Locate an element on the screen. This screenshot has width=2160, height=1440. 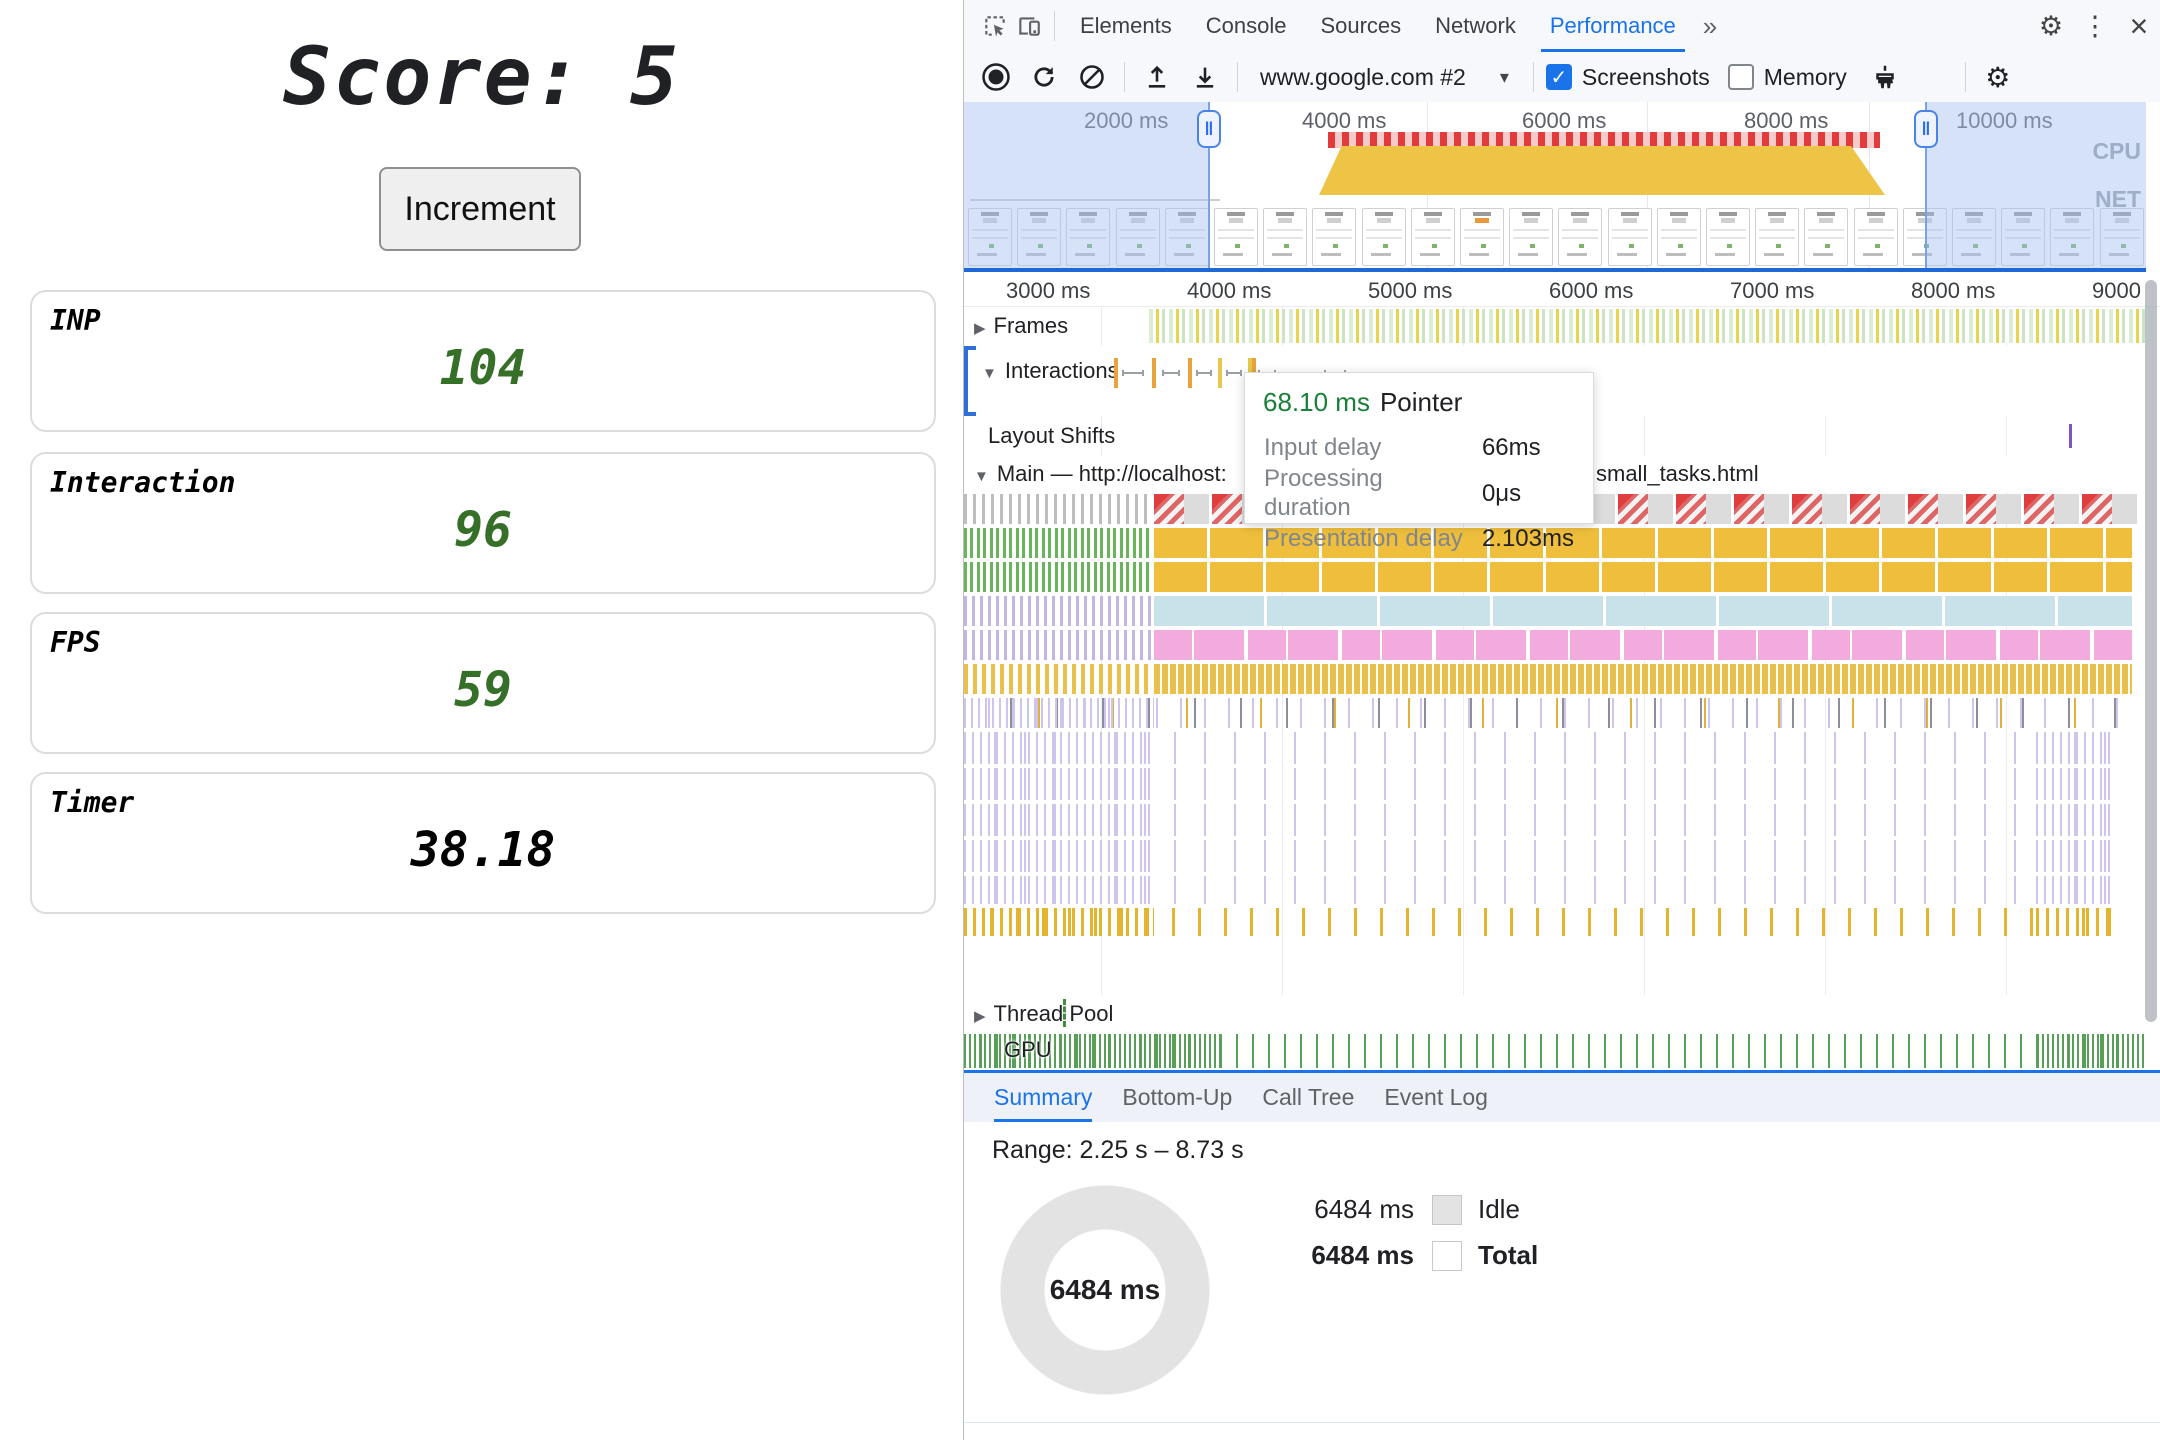
memory-label: Memory is located at coordinates (1805, 77).